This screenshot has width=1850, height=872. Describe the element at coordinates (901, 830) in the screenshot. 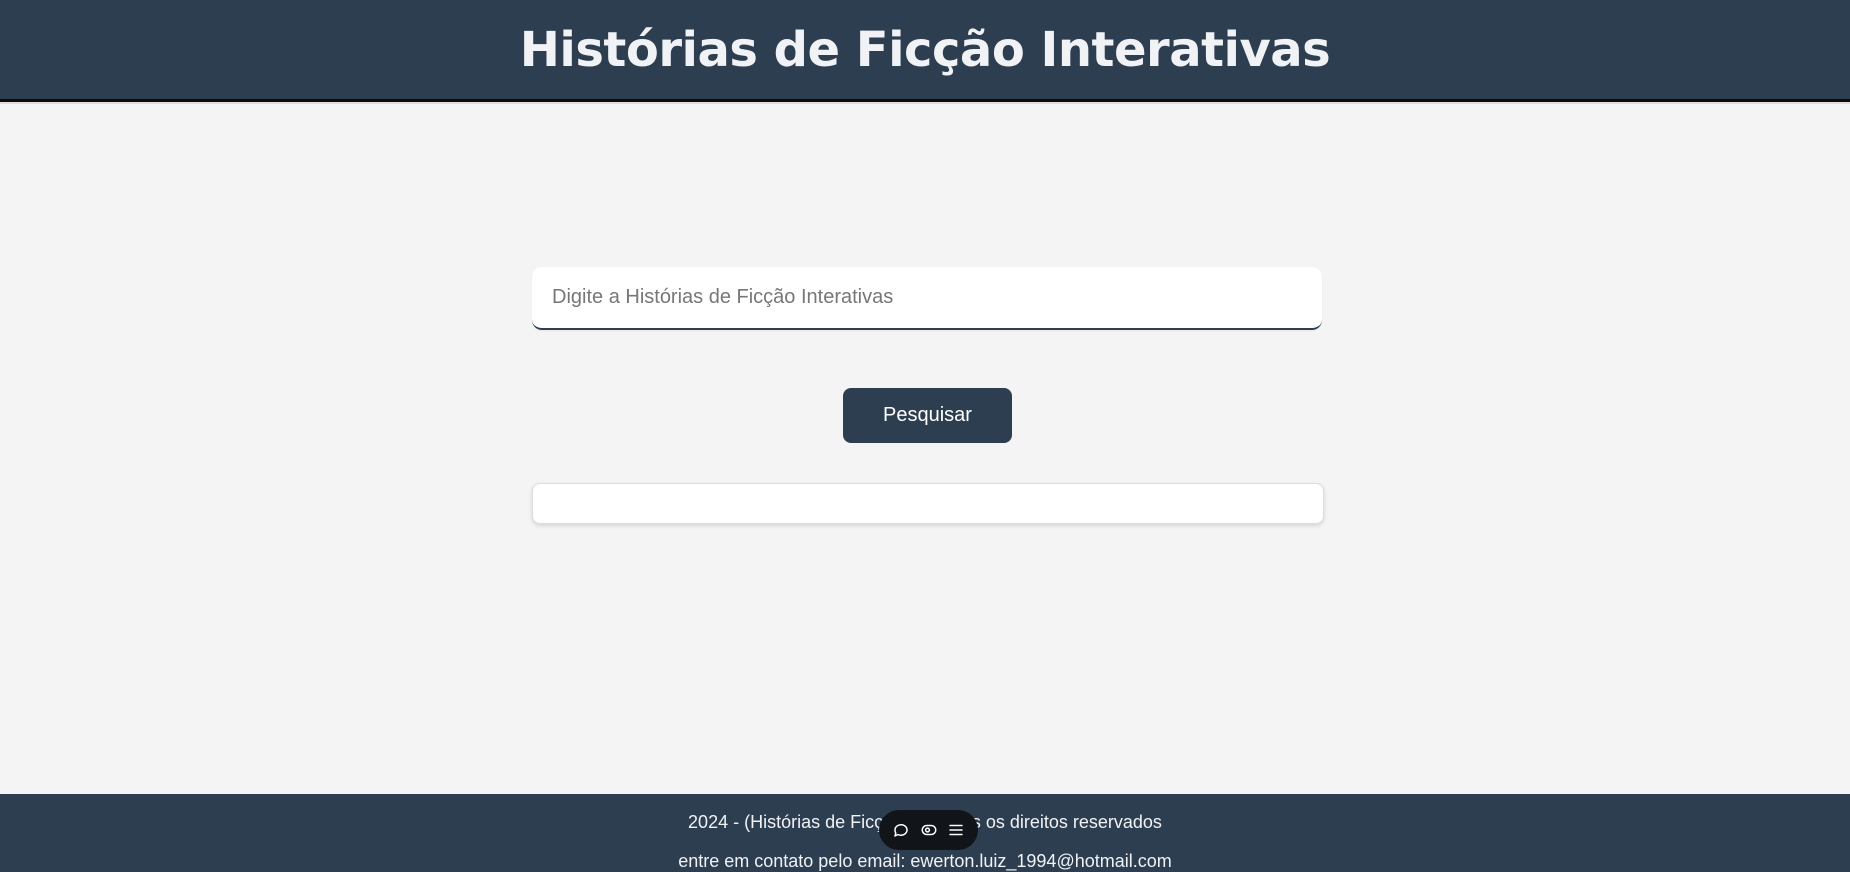

I see `chat-bubble-icon` at that location.